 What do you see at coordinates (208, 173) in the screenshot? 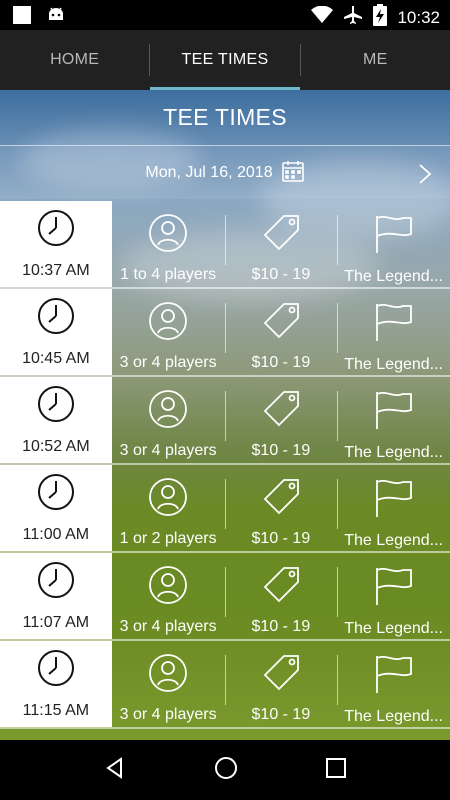
I see `selected-date: Mon, Jul 16, 2018` at bounding box center [208, 173].